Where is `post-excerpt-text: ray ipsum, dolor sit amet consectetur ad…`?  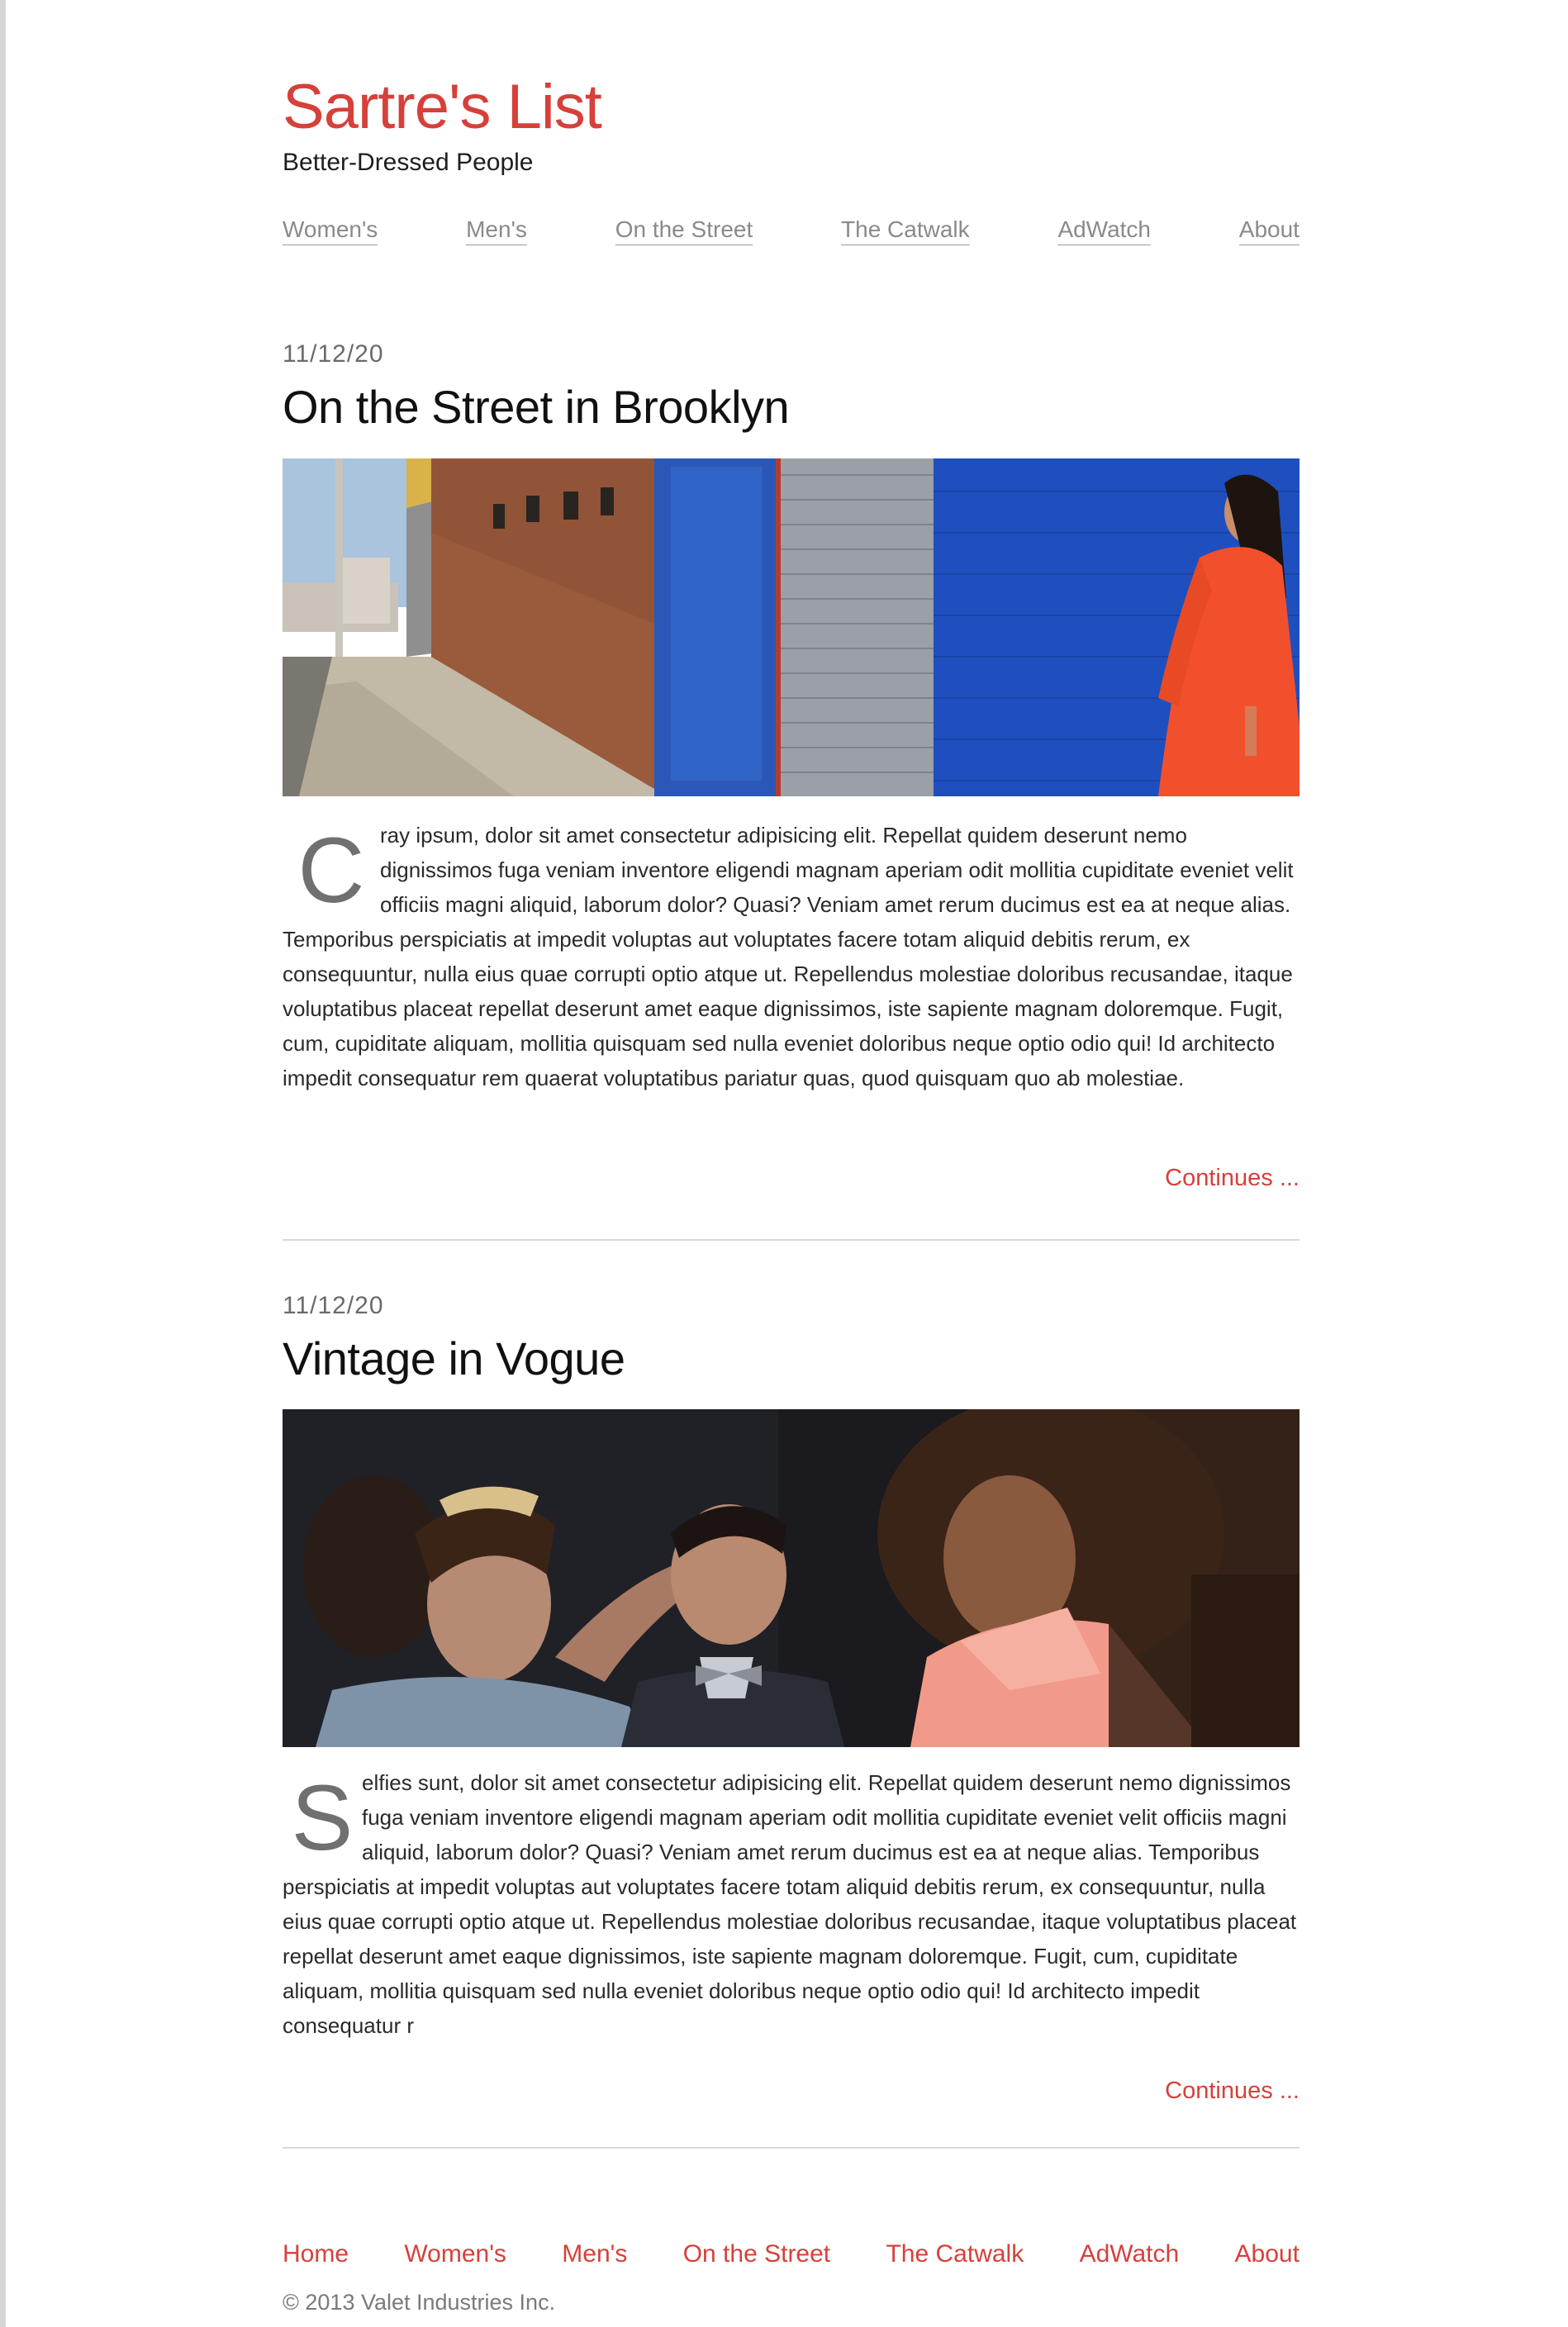
post-excerpt-text: ray ipsum, dolor sit amet consectetur ad… is located at coordinates (789, 956).